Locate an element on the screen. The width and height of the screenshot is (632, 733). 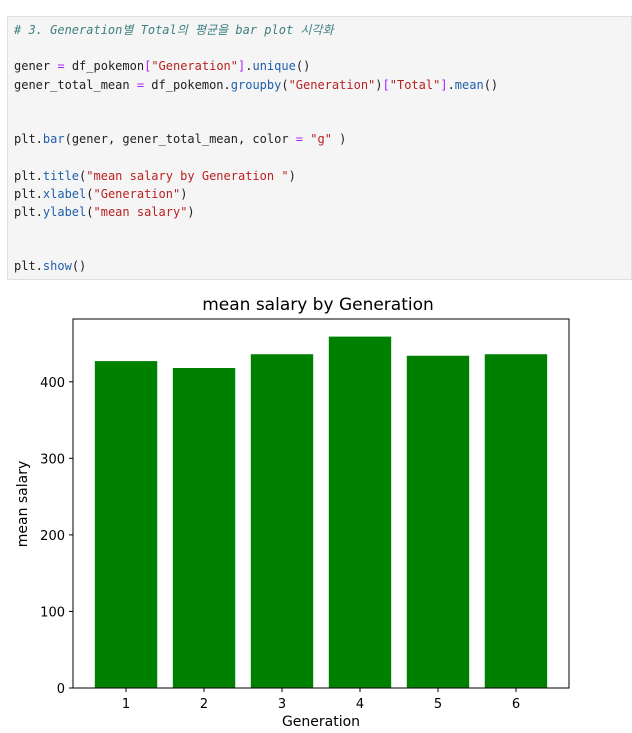
y-axis-label: mean salary is located at coordinates (23, 504).